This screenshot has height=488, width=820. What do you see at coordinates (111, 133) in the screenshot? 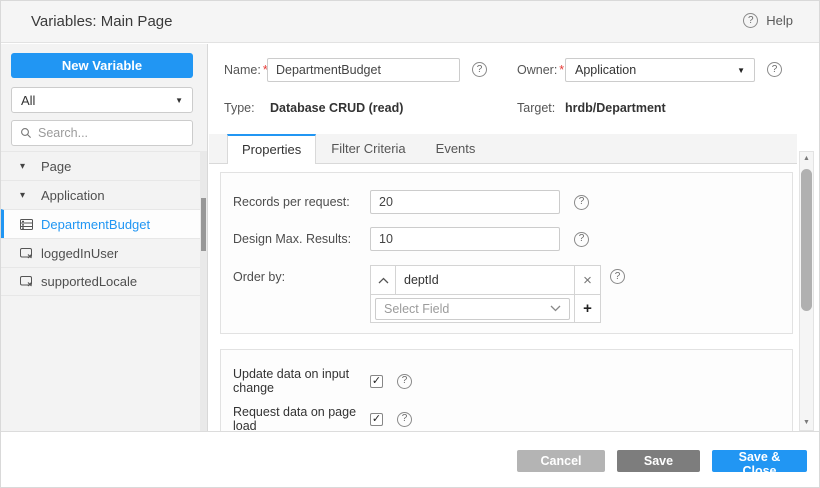
I see `search-input` at bounding box center [111, 133].